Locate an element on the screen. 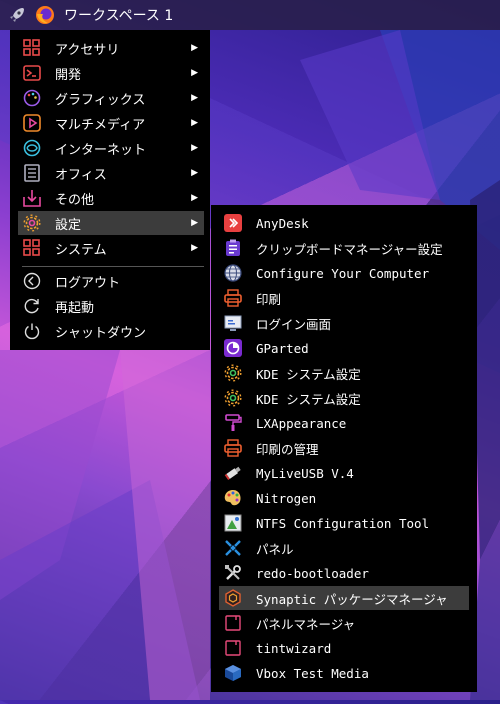 The image size is (500, 704). submenu-item-label: パネル is located at coordinates (275, 549).